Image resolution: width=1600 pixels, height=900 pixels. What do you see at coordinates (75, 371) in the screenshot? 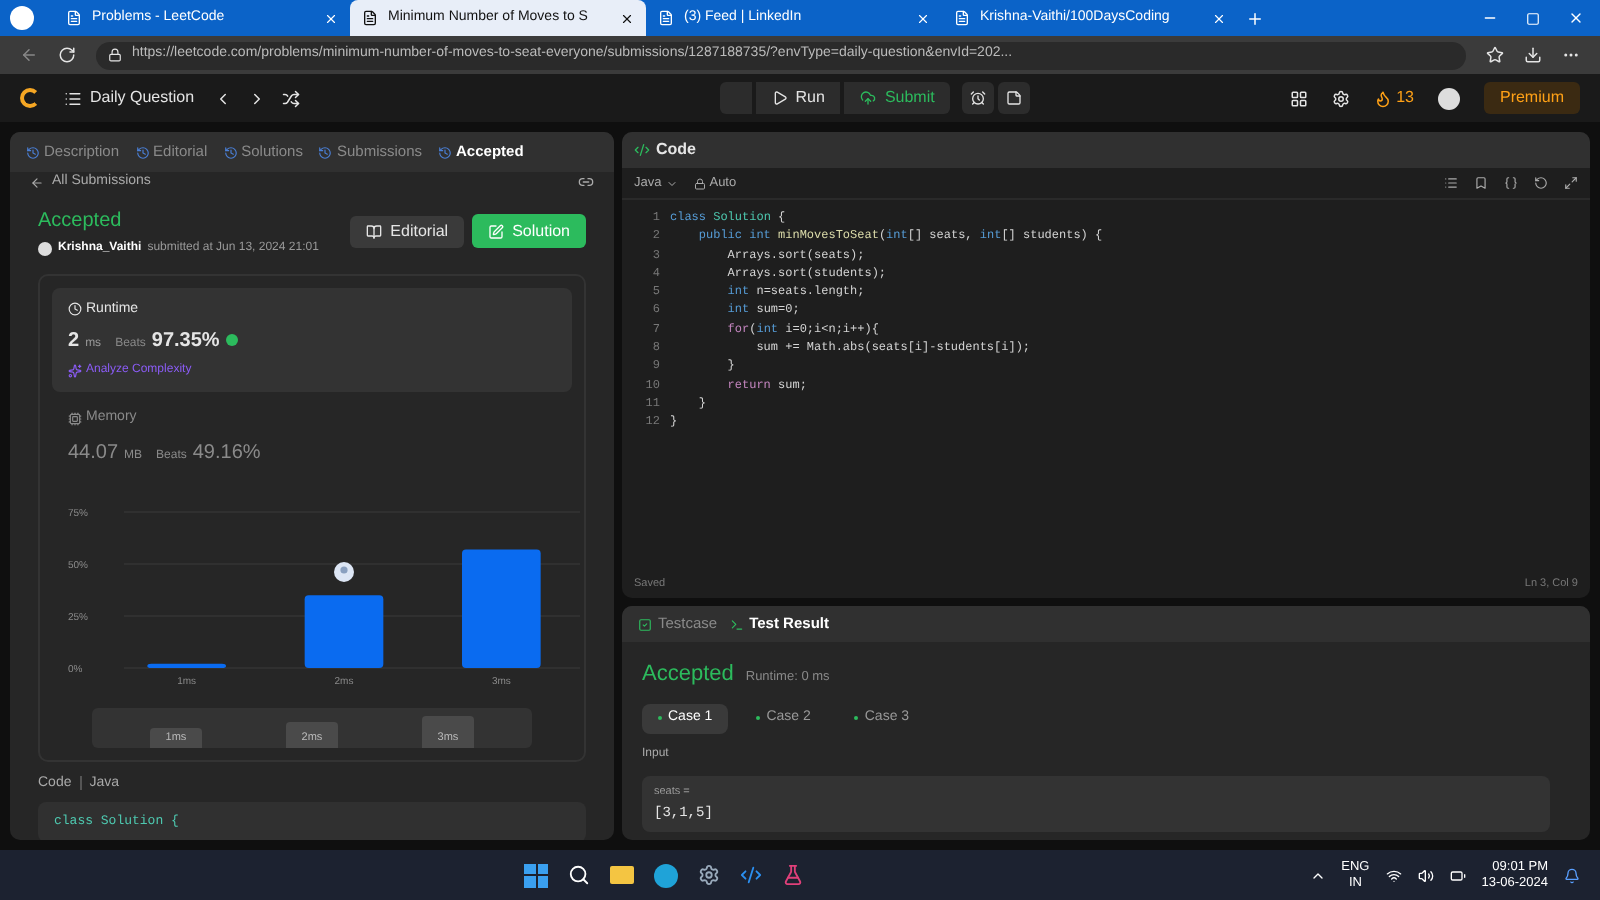
I see `sparkle-icon` at bounding box center [75, 371].